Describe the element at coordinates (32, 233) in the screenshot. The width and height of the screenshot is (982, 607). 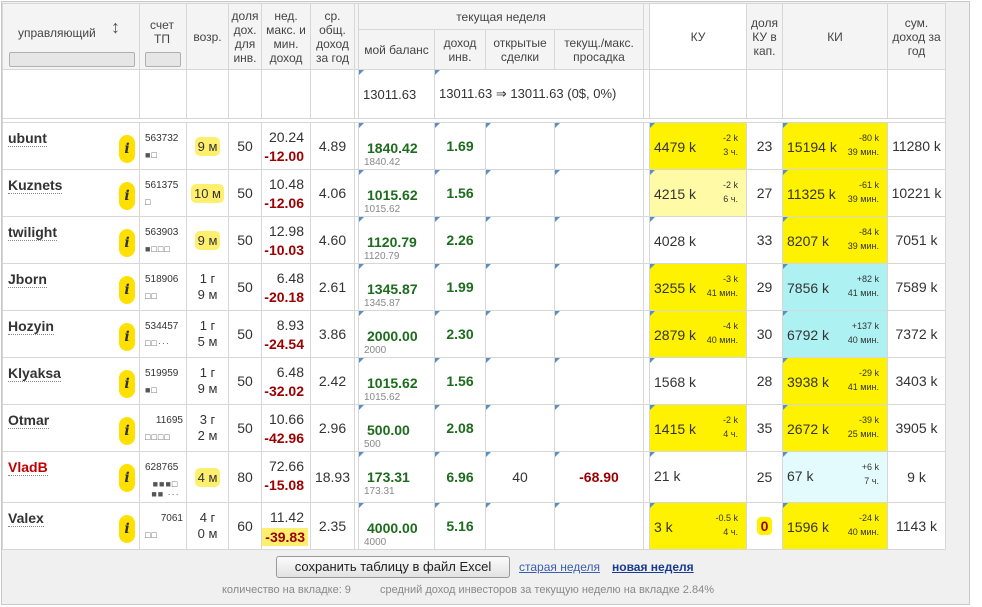
I see `manager-name-link: twilight` at that location.